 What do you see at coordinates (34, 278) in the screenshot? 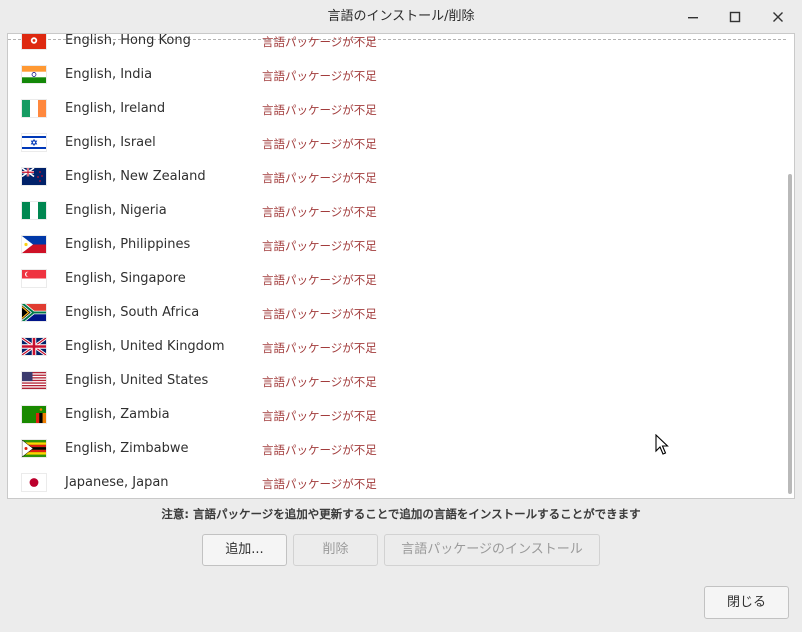
I see `flag-sg-icon` at bounding box center [34, 278].